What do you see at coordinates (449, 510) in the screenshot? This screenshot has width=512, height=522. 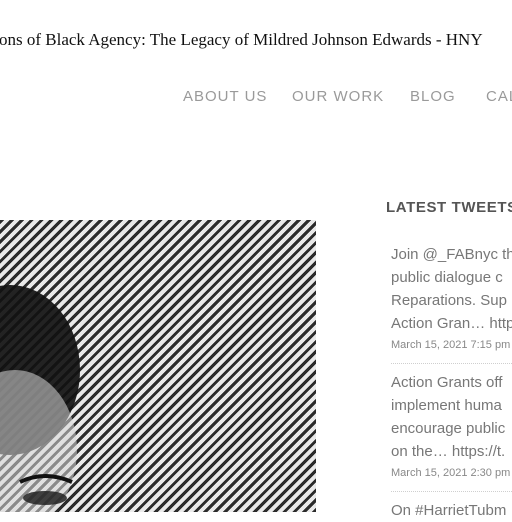 I see `tweet-text-line: On #HarrietTubm` at bounding box center [449, 510].